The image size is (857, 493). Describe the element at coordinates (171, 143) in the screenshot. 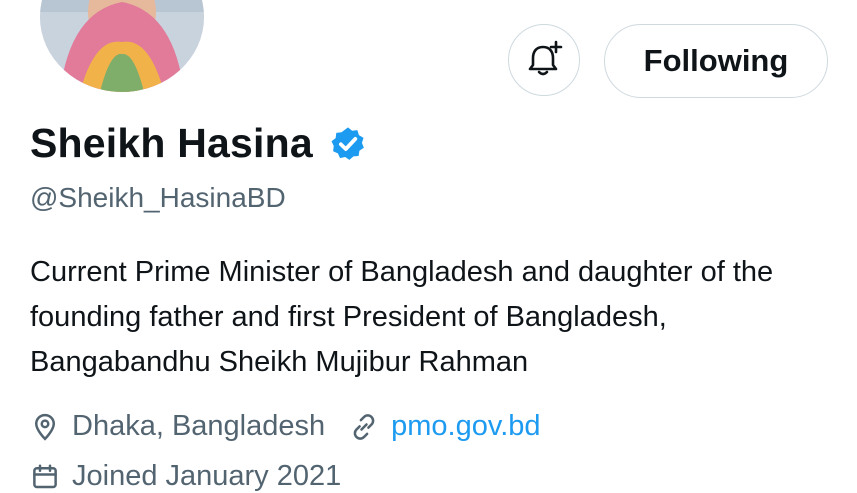

I see `profile-display-name: Sheikh Hasina` at that location.